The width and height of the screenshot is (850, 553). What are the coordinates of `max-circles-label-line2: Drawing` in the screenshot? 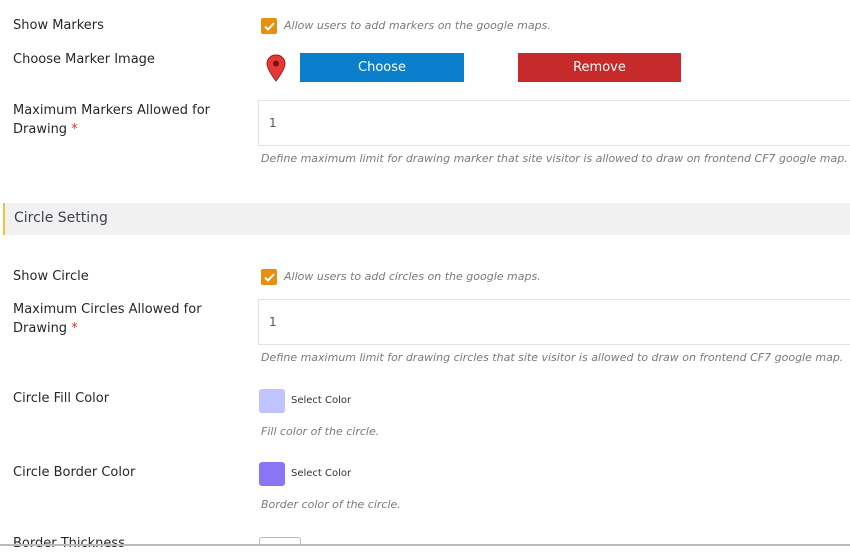 It's located at (40, 328).